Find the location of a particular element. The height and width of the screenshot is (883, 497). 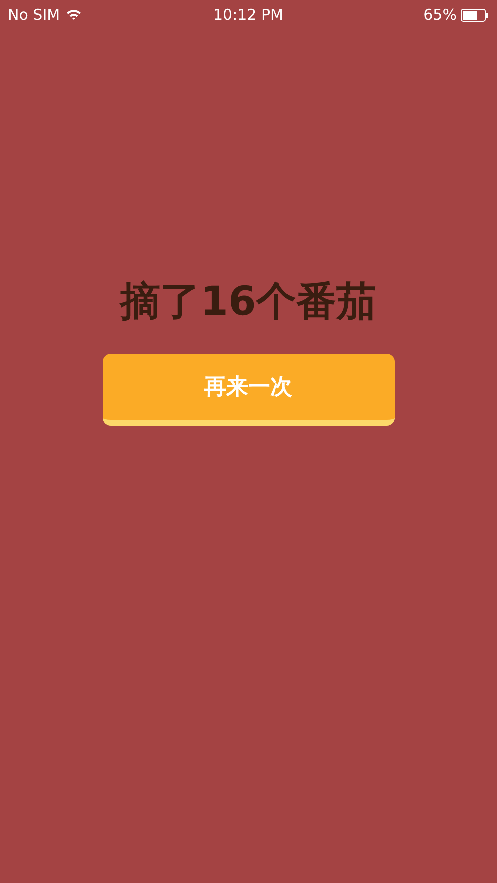

battery-icon is located at coordinates (474, 15).